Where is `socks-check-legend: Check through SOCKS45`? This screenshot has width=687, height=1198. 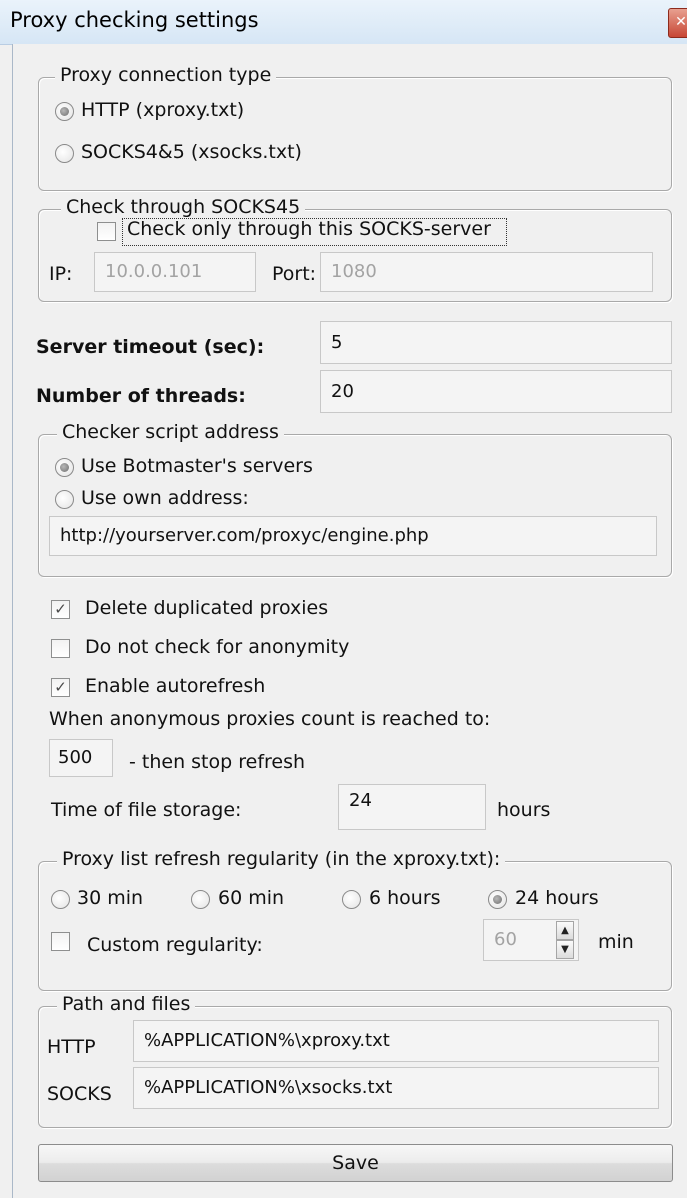 socks-check-legend: Check through SOCKS45 is located at coordinates (183, 207).